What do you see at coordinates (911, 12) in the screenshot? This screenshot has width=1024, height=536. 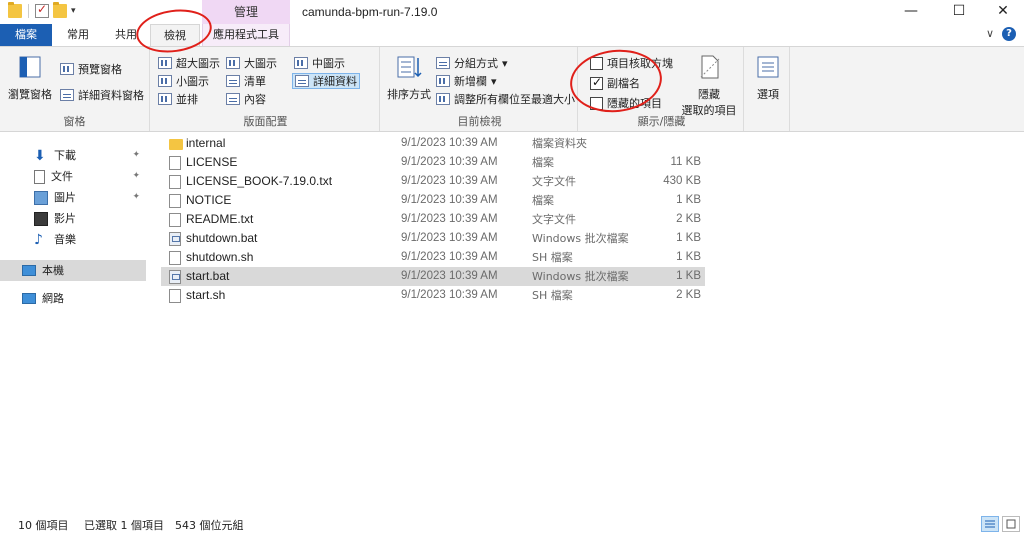 I see `minimize-button: —` at bounding box center [911, 12].